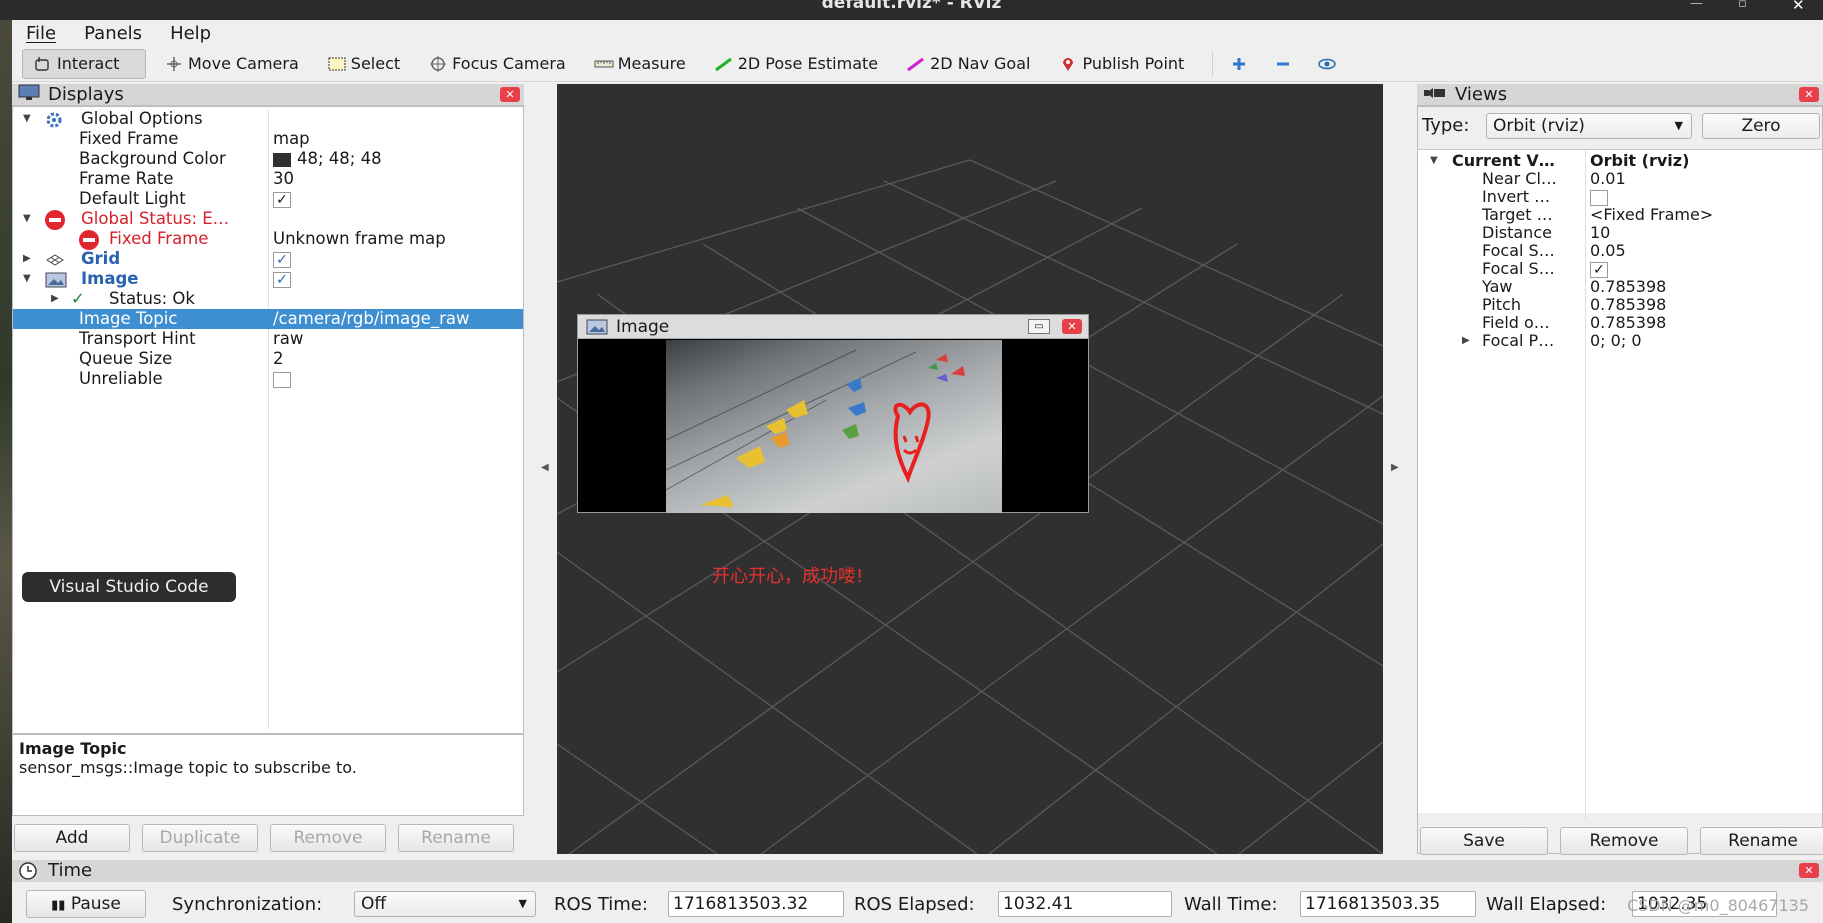  I want to click on background-color-value: 48; 48; 48, so click(327, 159).